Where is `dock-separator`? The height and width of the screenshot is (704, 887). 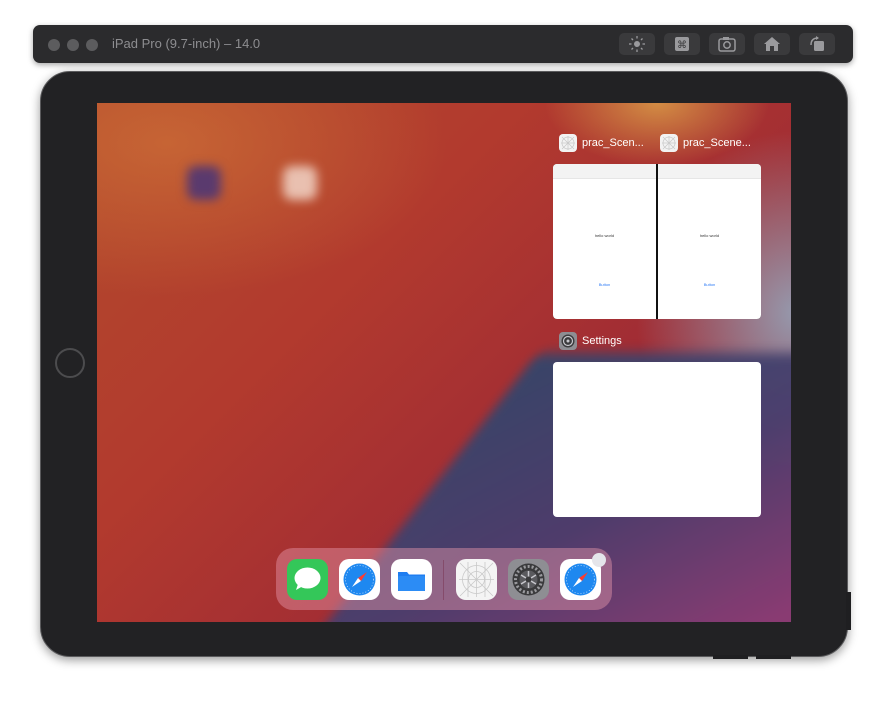
dock-separator is located at coordinates (443, 580).